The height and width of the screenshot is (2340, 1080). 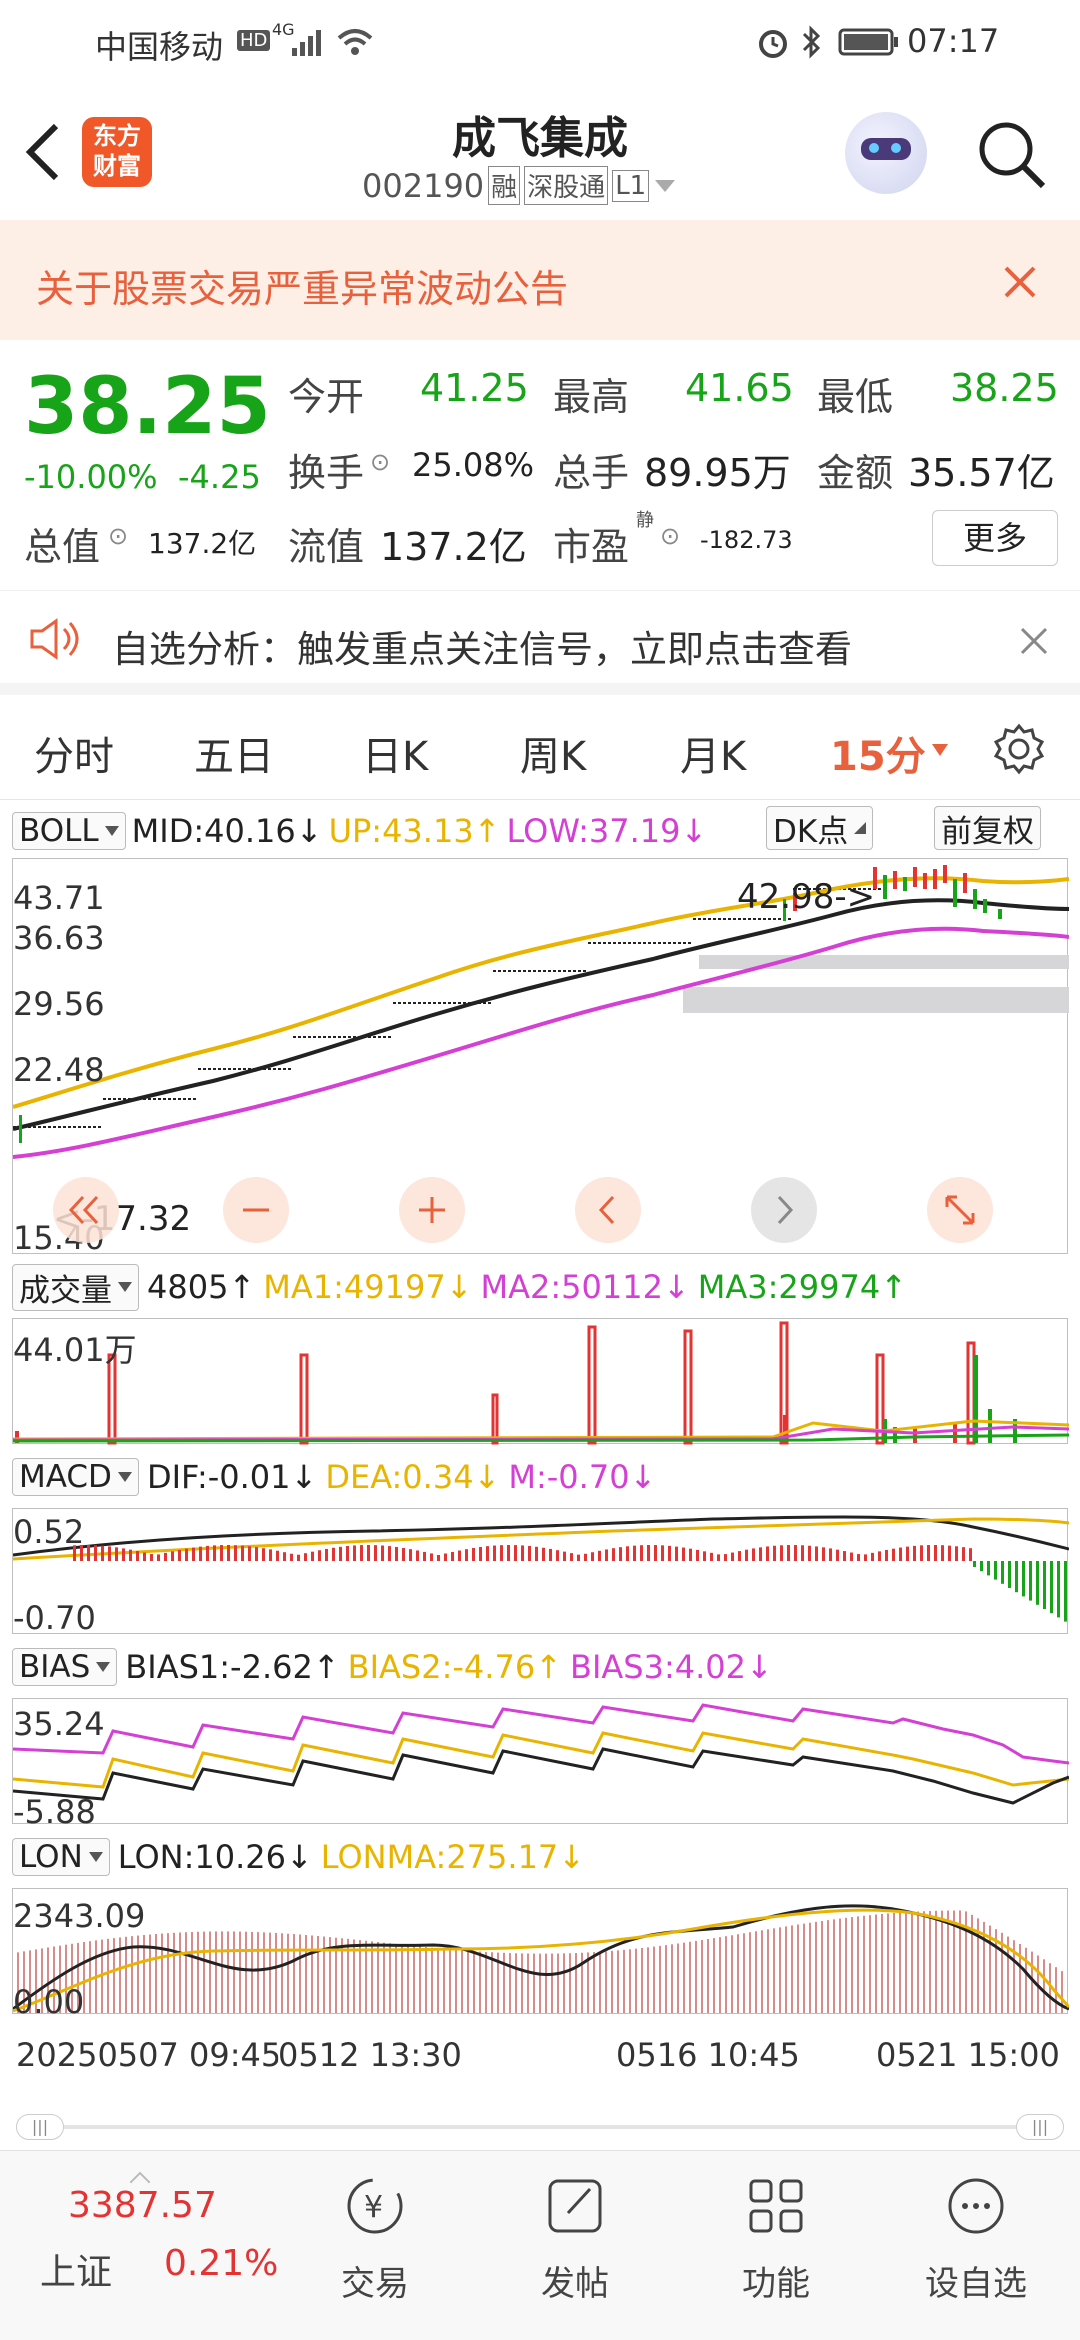 I want to click on zoom-out-button, so click(x=256, y=1210).